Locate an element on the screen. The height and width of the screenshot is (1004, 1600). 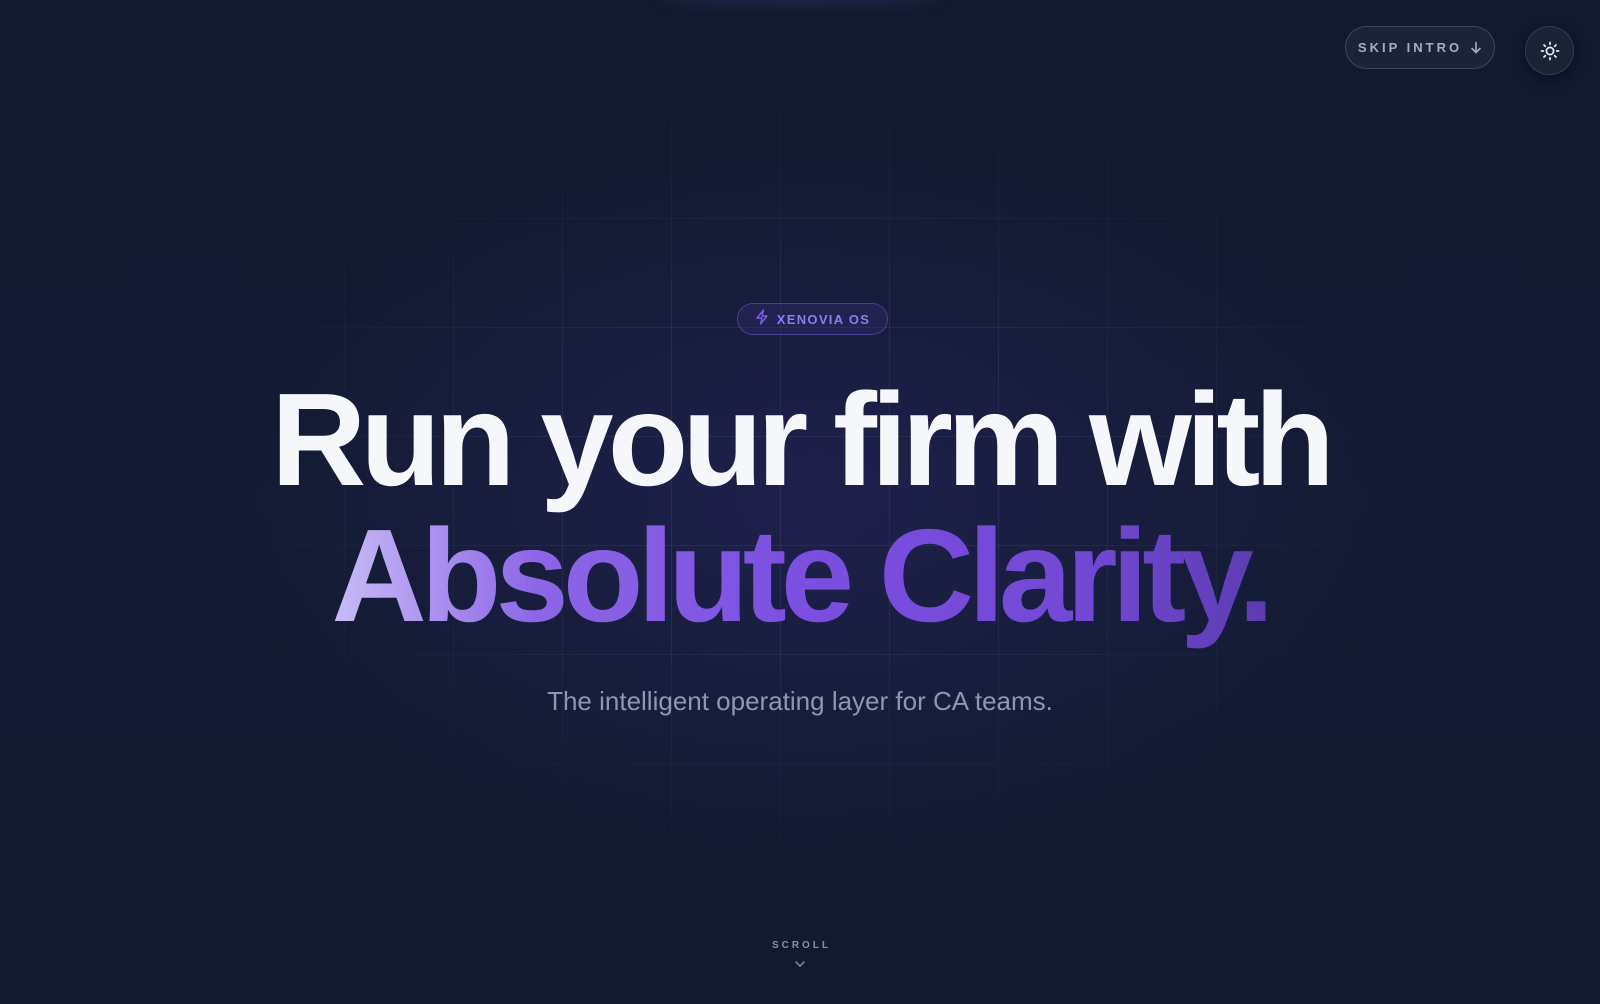
scroll-indicator: SCROLL is located at coordinates (800, 956).